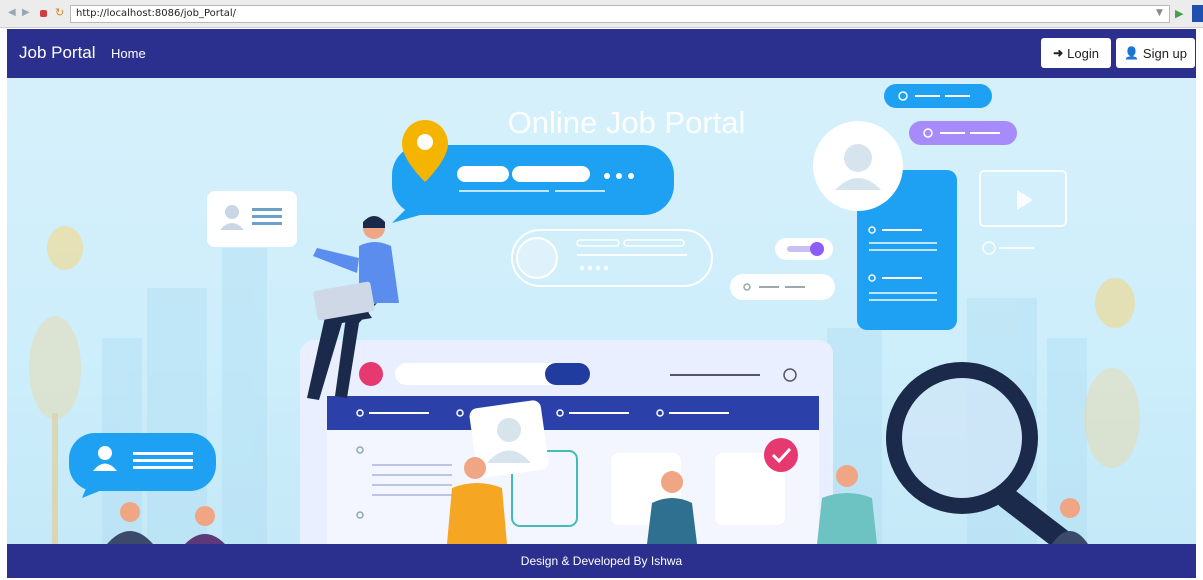 The height and width of the screenshot is (580, 1203). Describe the element at coordinates (1197, 13) in the screenshot. I see `browser-menu-icon` at that location.